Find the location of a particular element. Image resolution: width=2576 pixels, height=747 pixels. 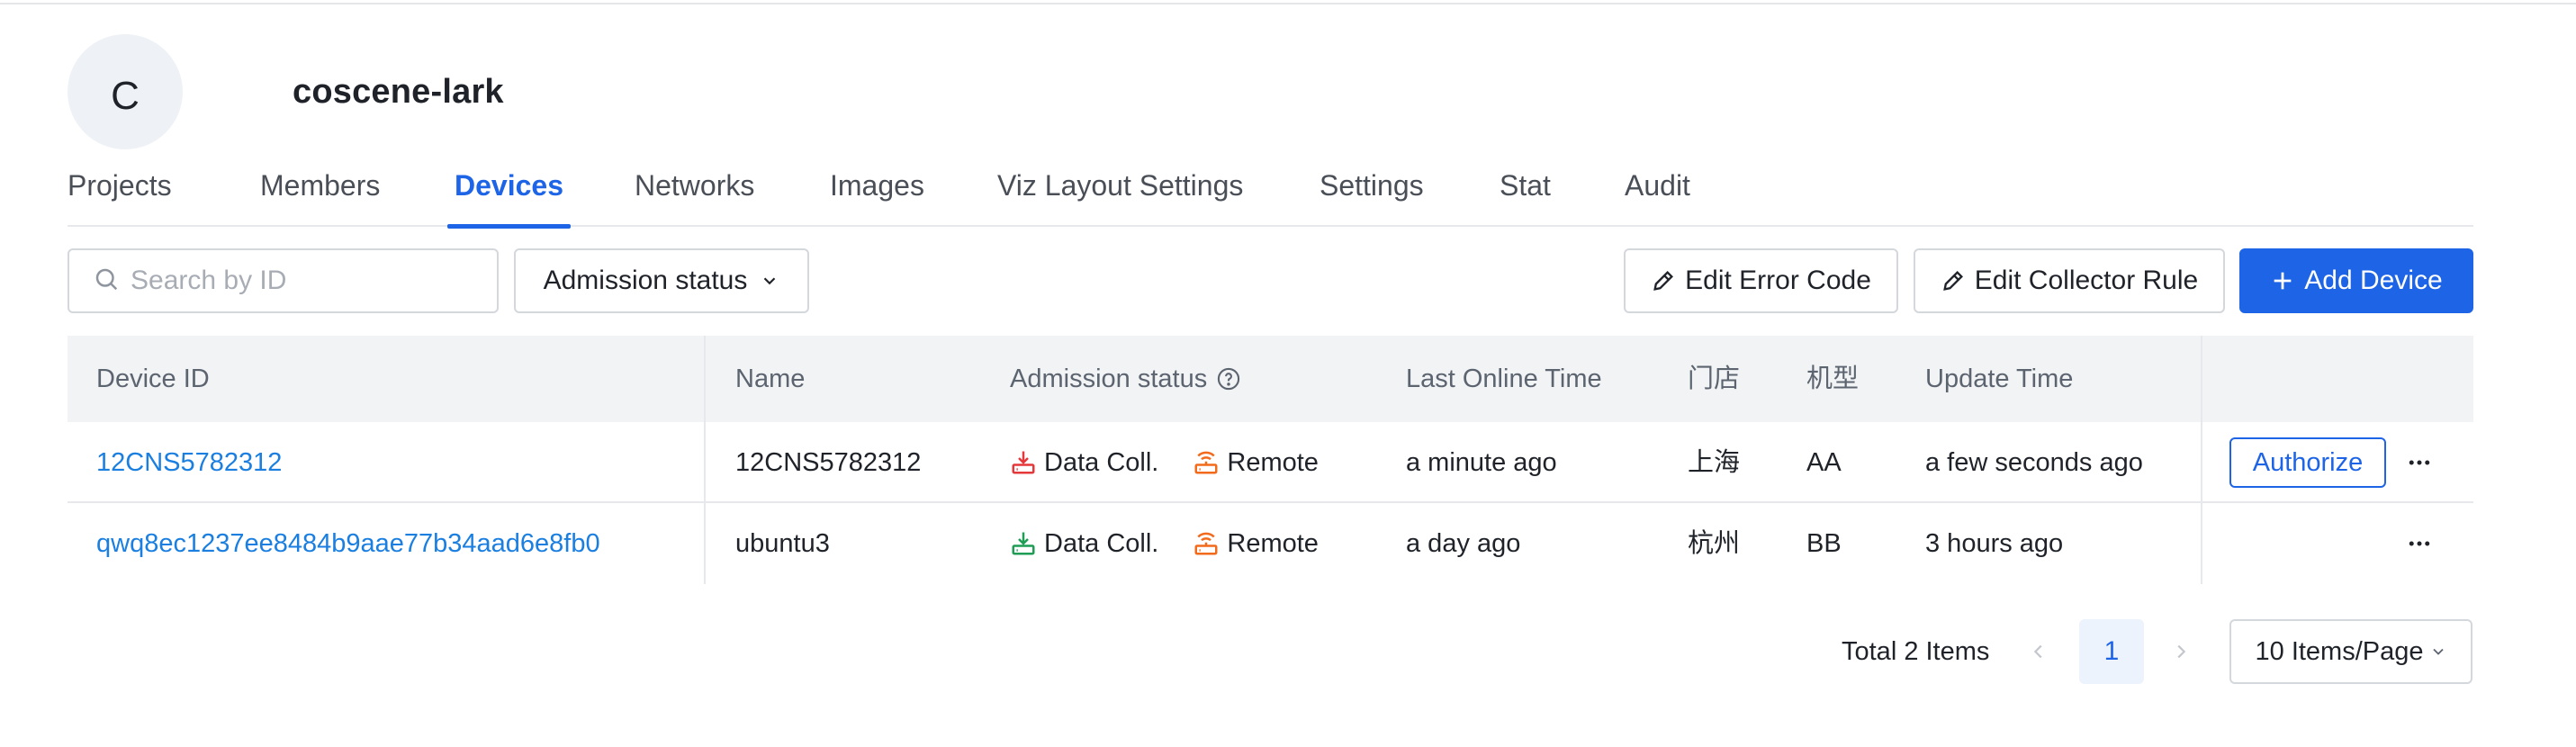

add-device-label: Add Device is located at coordinates (2373, 280).